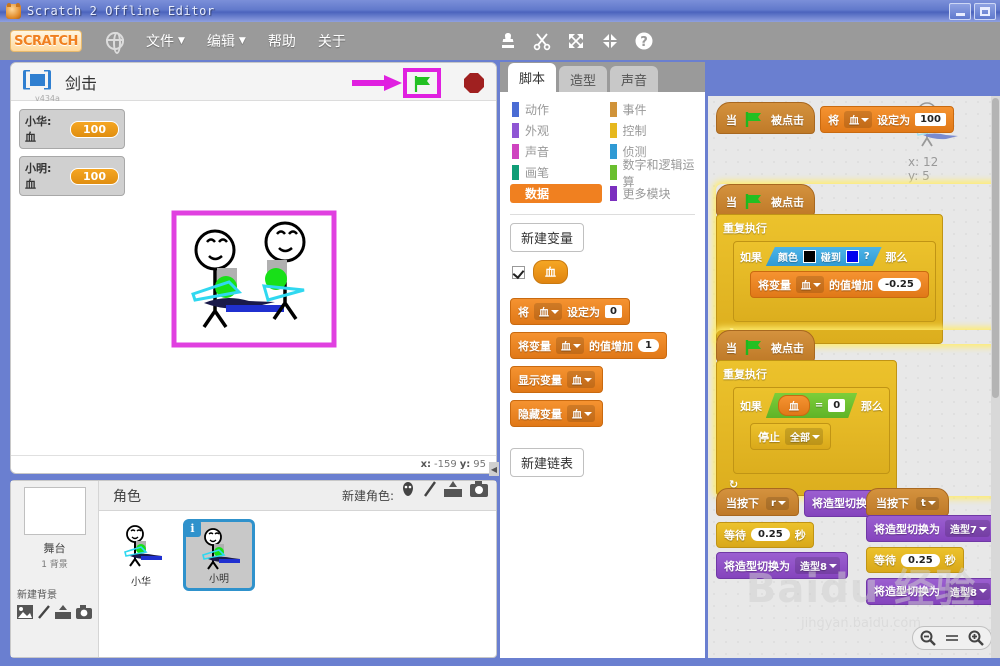 The image size is (1000, 666). I want to click on value-input: 100, so click(930, 119).